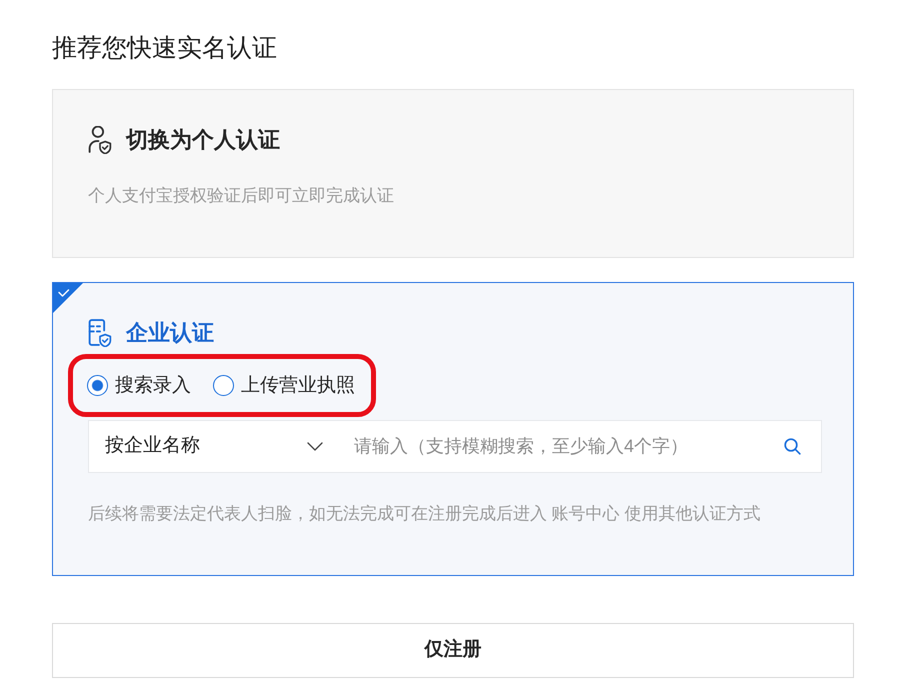 The height and width of the screenshot is (698, 900). I want to click on option-title: 企业认证, so click(170, 332).